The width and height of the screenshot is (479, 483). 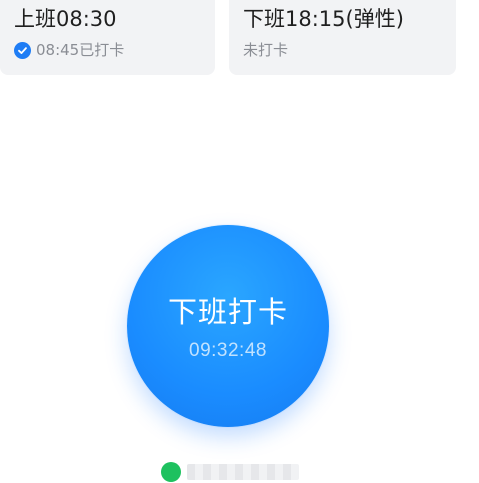 What do you see at coordinates (228, 350) in the screenshot?
I see `punch-button-time: 09:32:48` at bounding box center [228, 350].